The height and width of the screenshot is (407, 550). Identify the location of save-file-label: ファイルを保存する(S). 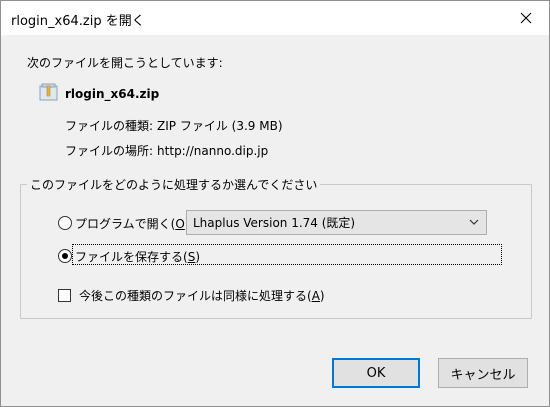
(137, 256).